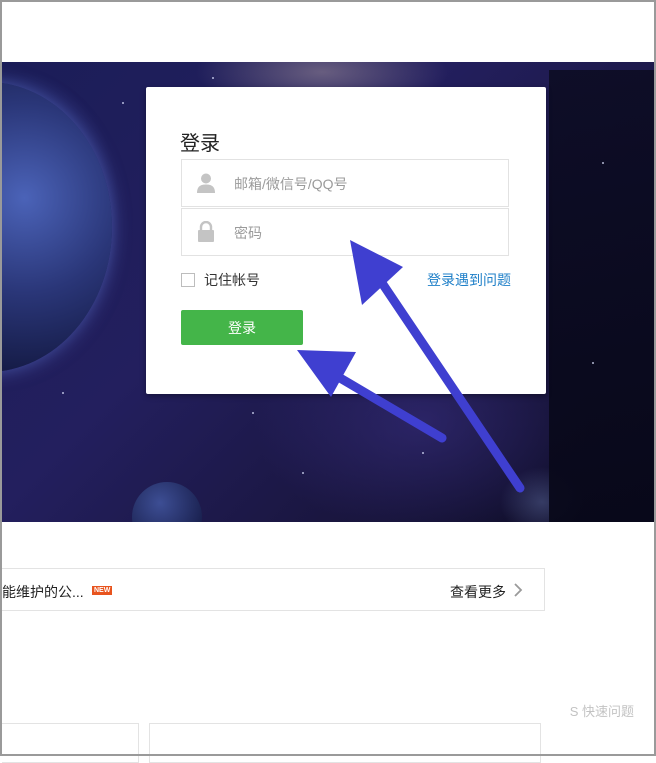 The height and width of the screenshot is (763, 656). I want to click on login-button: 登录, so click(242, 327).